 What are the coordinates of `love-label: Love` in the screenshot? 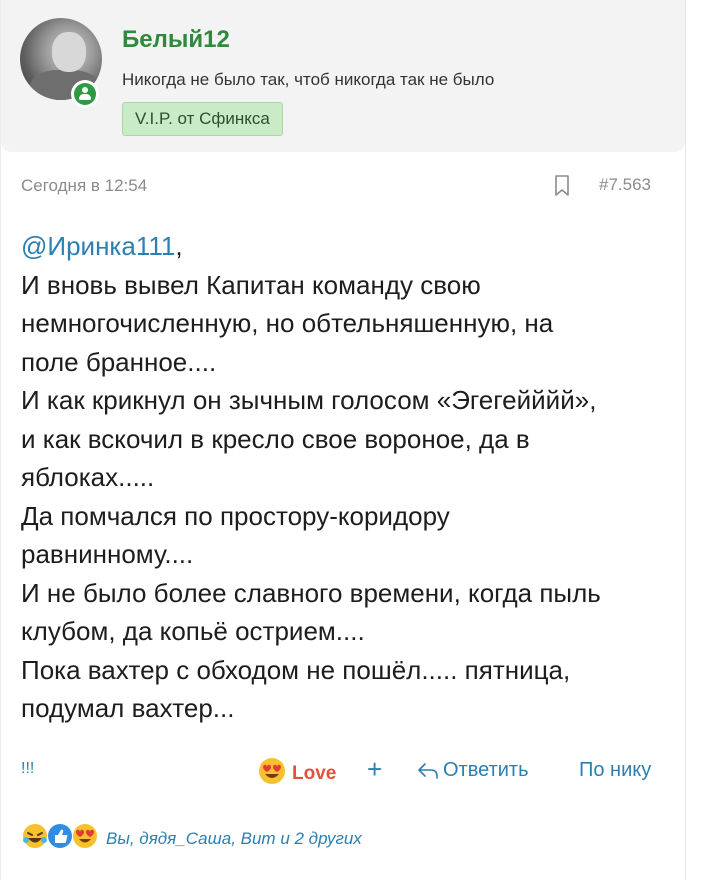 It's located at (314, 773).